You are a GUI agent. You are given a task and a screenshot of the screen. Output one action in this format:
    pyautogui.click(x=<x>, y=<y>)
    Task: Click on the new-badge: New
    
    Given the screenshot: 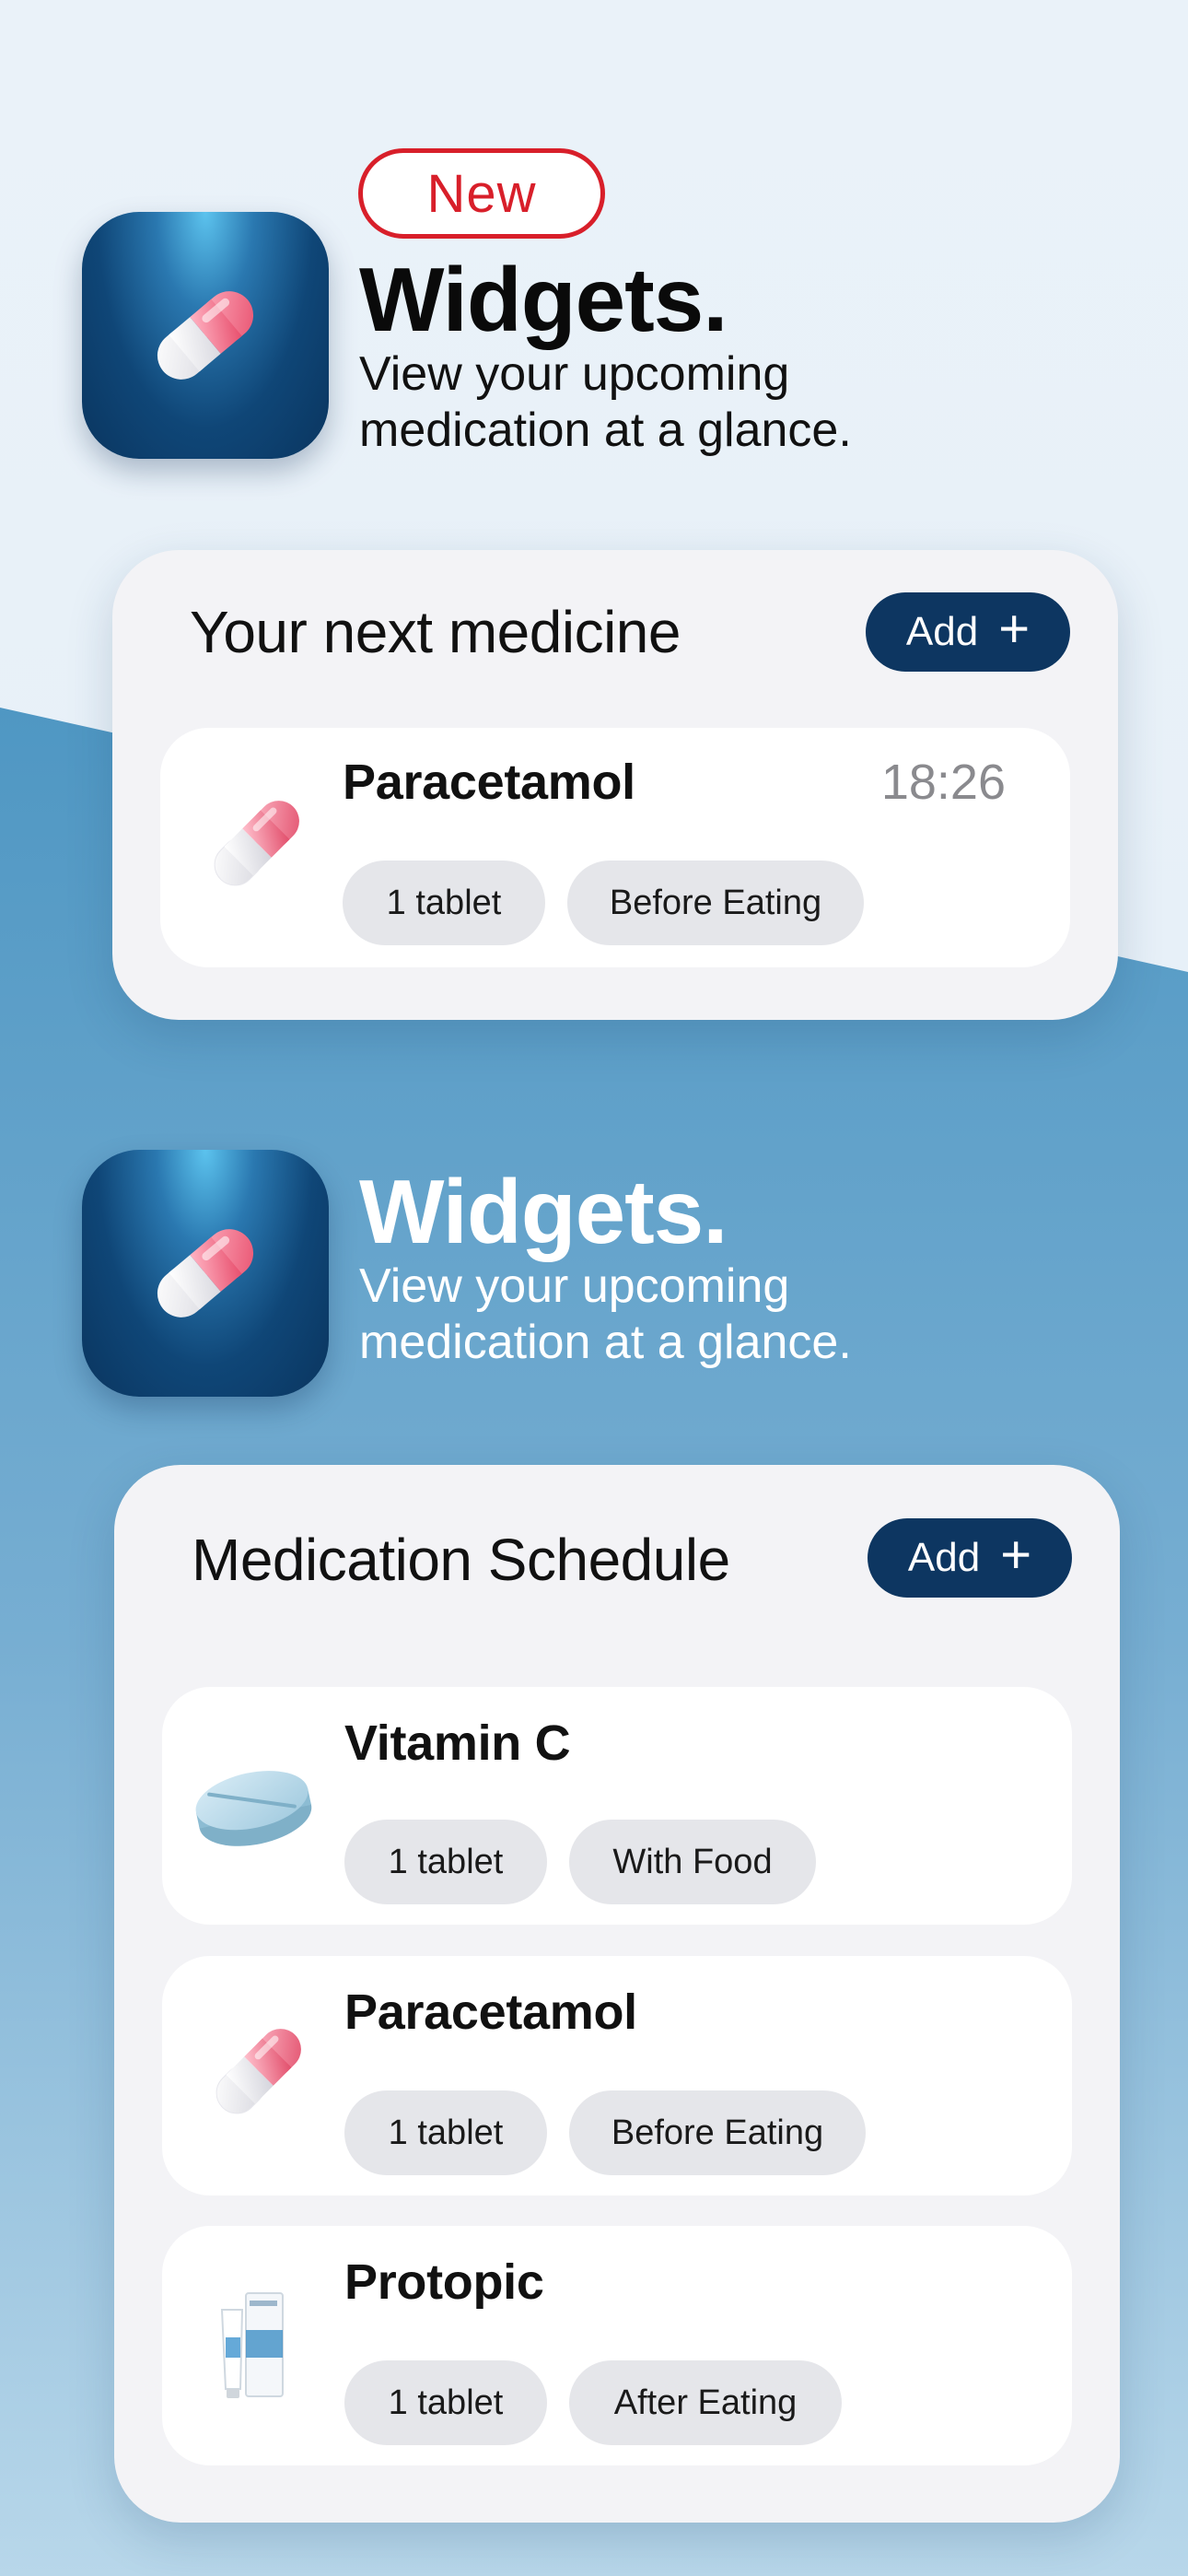 What is the action you would take?
    pyautogui.click(x=482, y=193)
    